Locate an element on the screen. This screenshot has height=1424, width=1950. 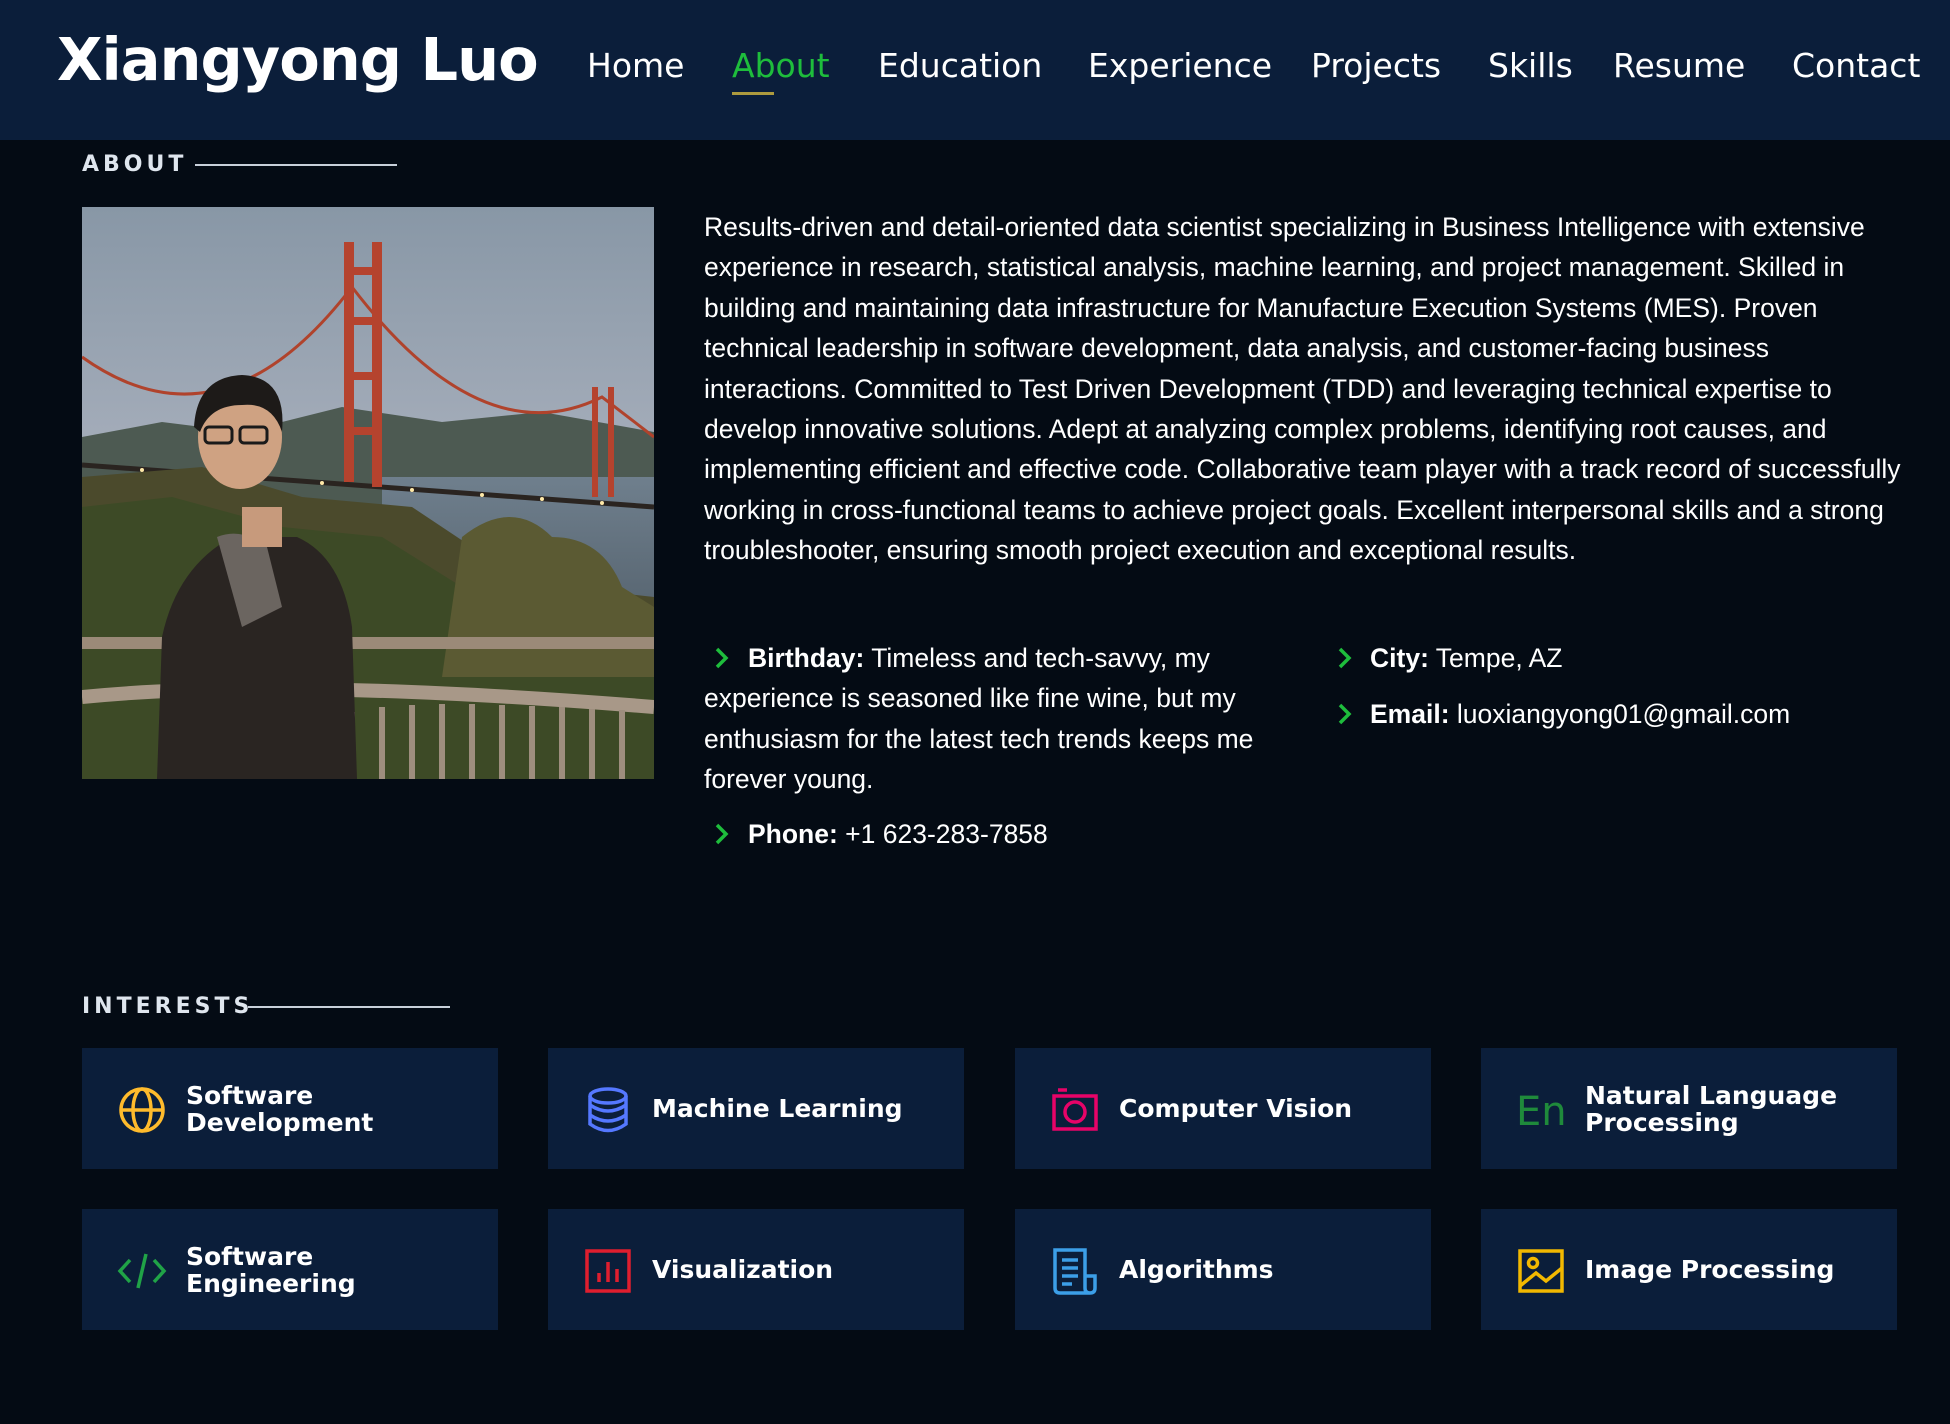
info-birthday-label: Birthday: is located at coordinates (806, 658).